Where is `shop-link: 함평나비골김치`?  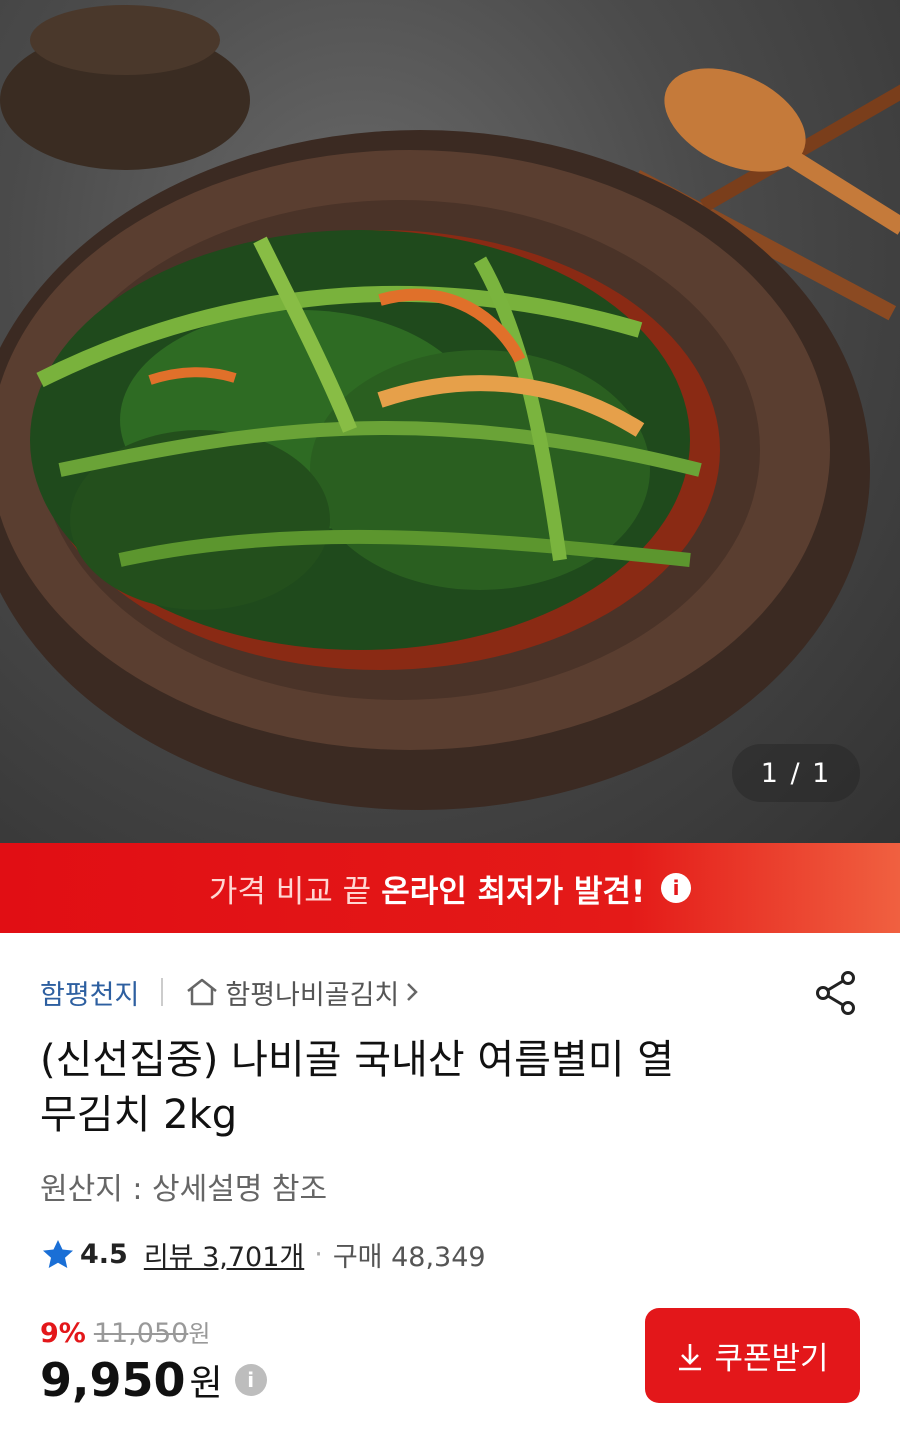
shop-link: 함평나비골김치 is located at coordinates (302, 992).